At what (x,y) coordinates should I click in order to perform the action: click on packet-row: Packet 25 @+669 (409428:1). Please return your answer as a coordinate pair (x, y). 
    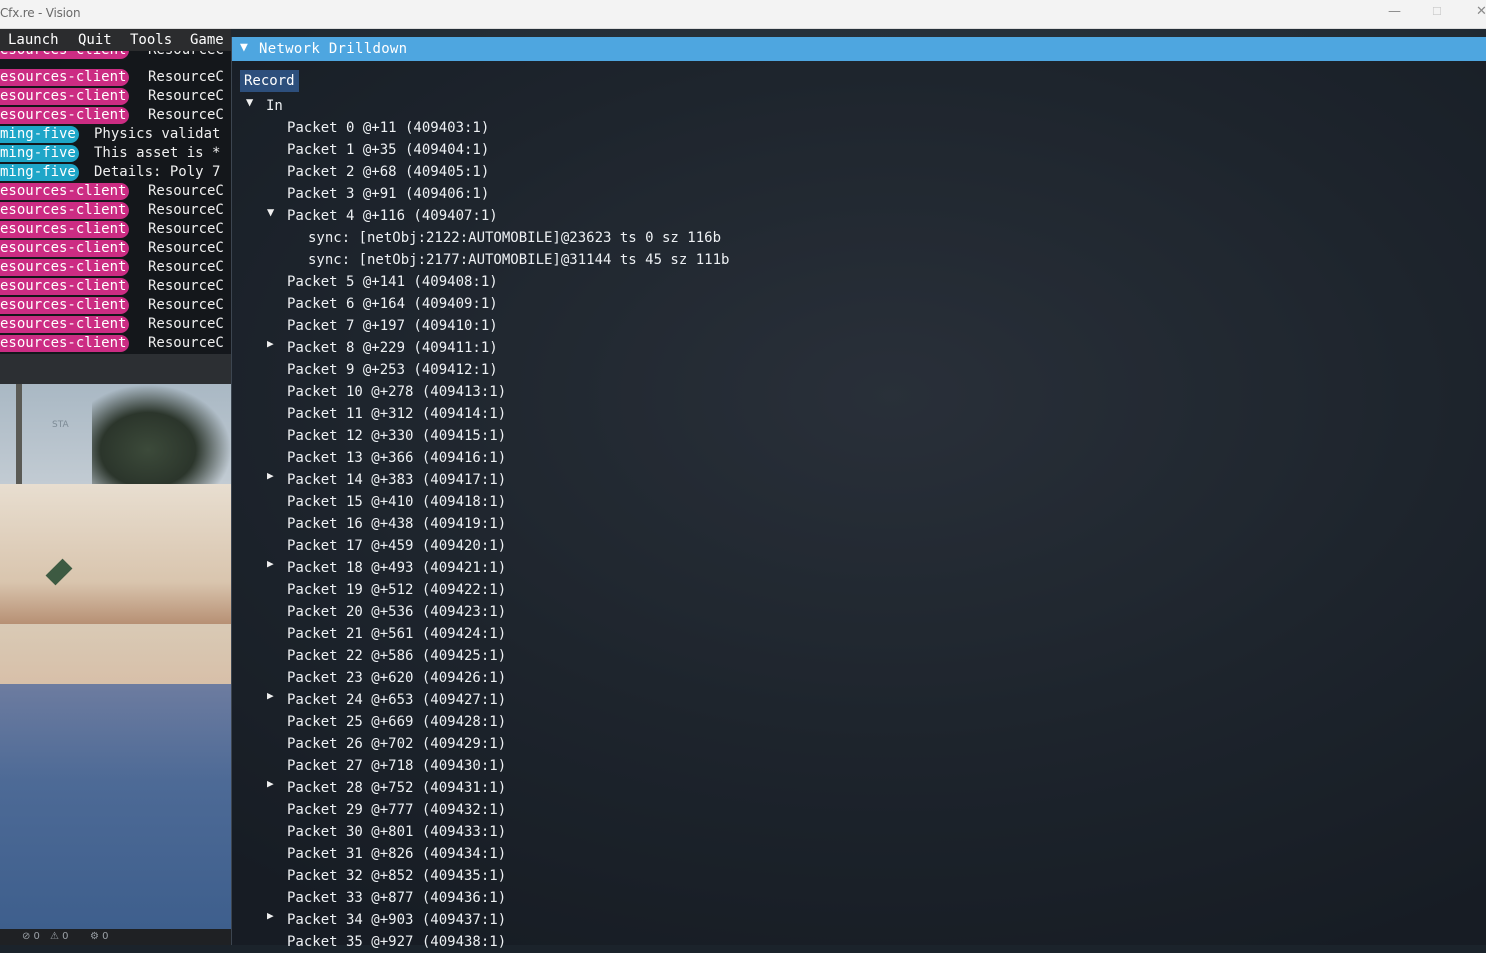
    Looking at the image, I should click on (396, 722).